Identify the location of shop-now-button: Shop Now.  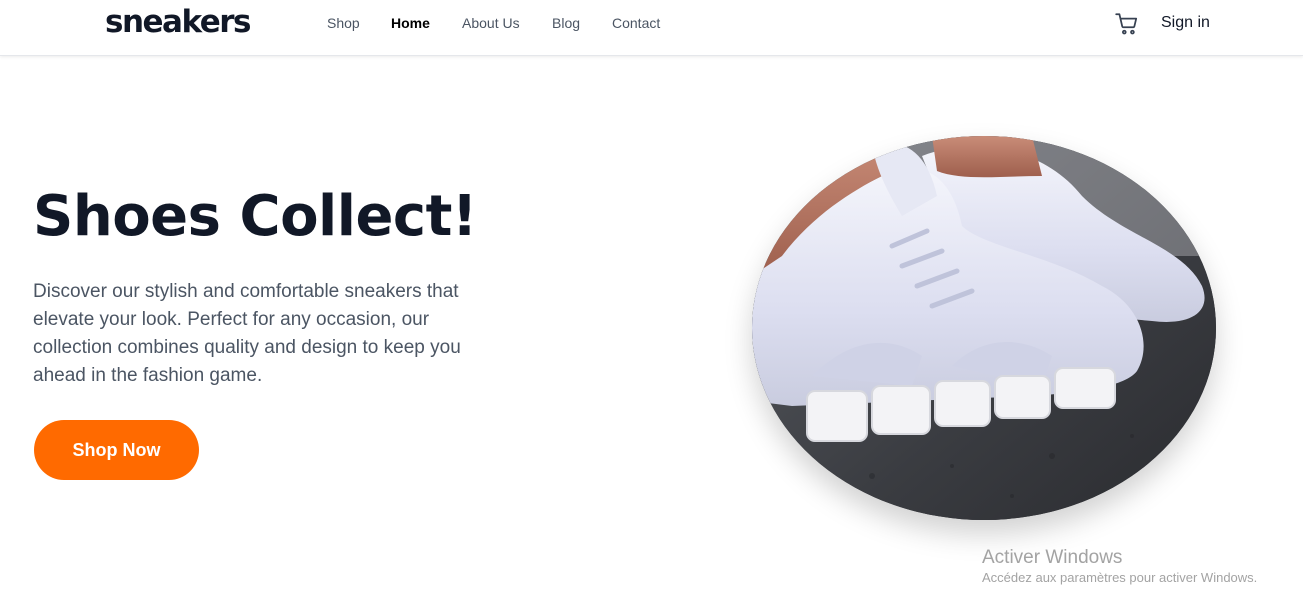
(116, 450).